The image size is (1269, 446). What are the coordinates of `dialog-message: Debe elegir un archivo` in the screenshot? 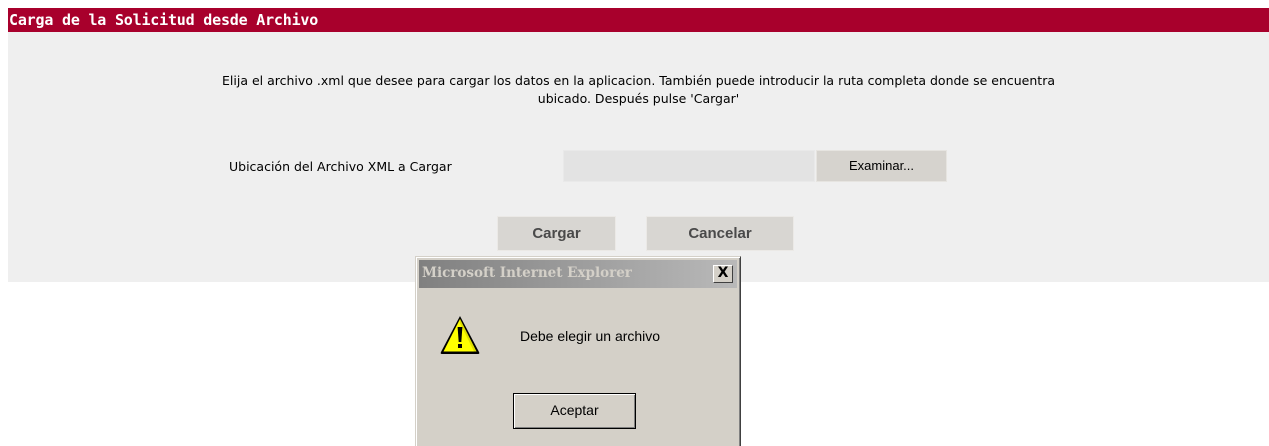 It's located at (590, 336).